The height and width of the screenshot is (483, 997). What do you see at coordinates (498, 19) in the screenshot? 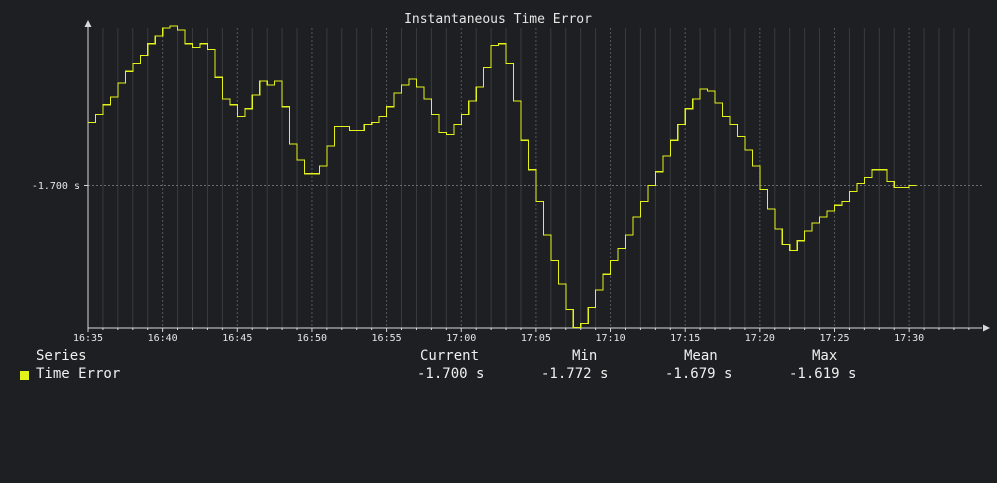
I see `chart-title: Instantaneous Time Error` at bounding box center [498, 19].